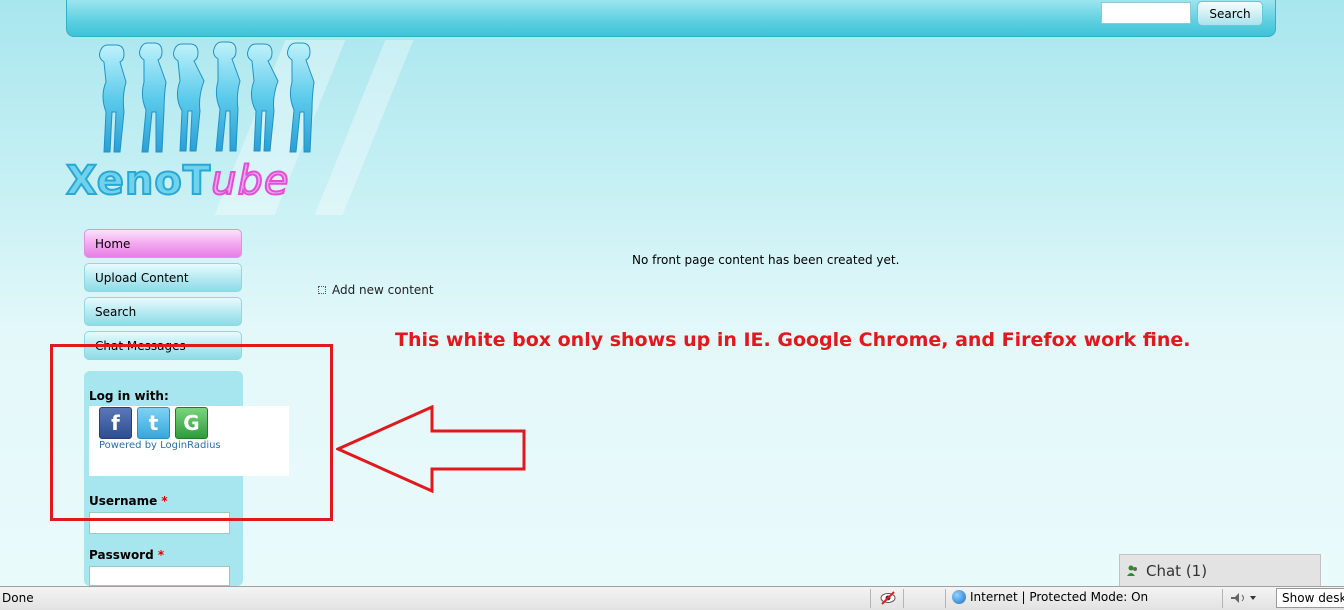  I want to click on internet-globe-icon, so click(959, 597).